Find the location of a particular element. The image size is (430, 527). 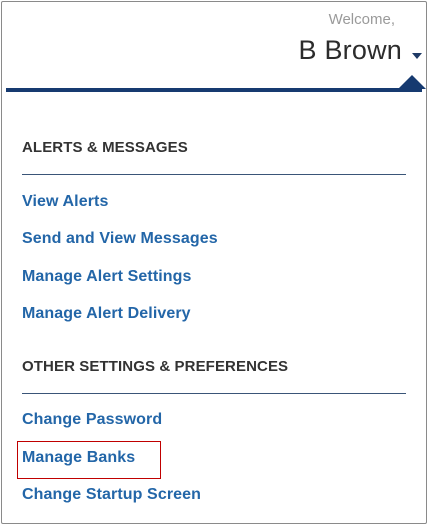

menu-link-view-alerts: View Alerts is located at coordinates (65, 202).